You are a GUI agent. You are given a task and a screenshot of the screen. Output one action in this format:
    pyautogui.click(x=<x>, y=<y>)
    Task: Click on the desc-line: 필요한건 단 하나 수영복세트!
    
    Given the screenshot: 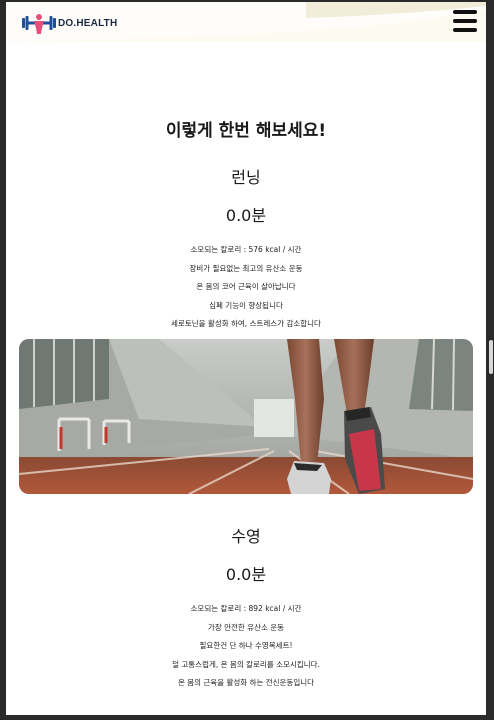 What is the action you would take?
    pyautogui.click(x=246, y=646)
    